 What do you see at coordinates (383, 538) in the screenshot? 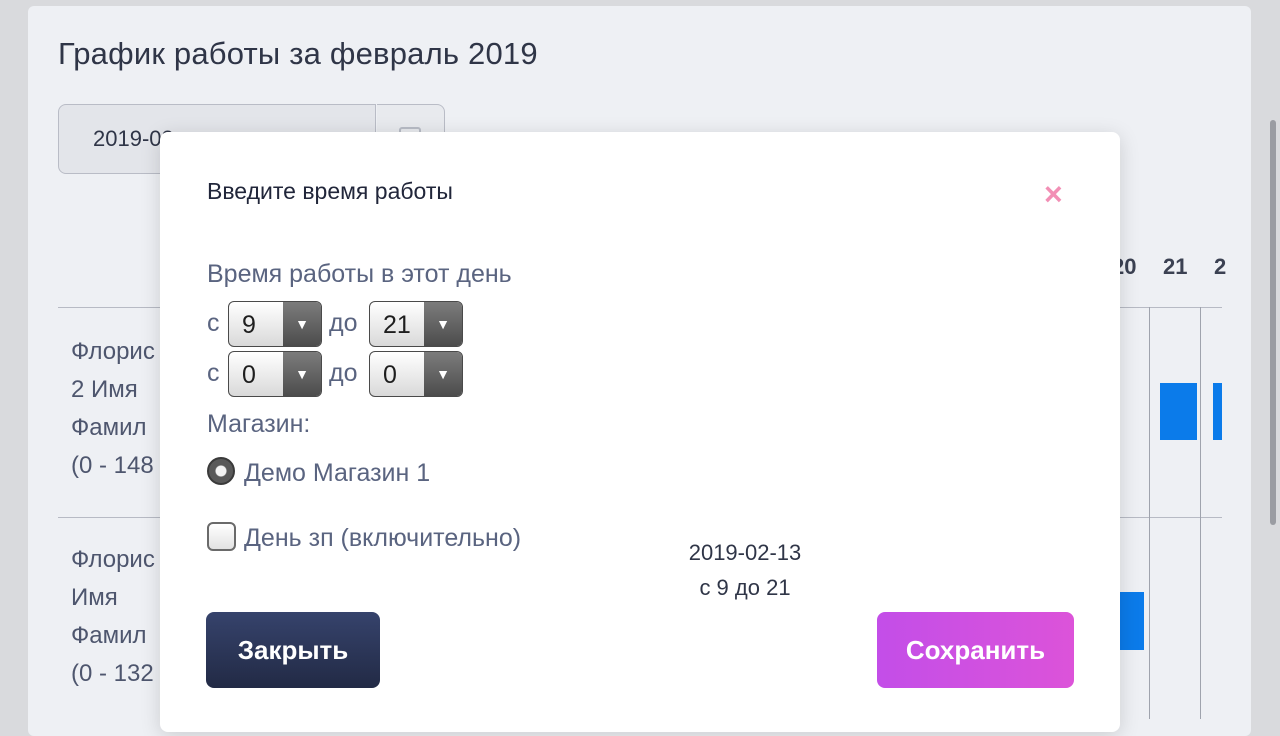
I see `payday-label: День зп (включительно)` at bounding box center [383, 538].